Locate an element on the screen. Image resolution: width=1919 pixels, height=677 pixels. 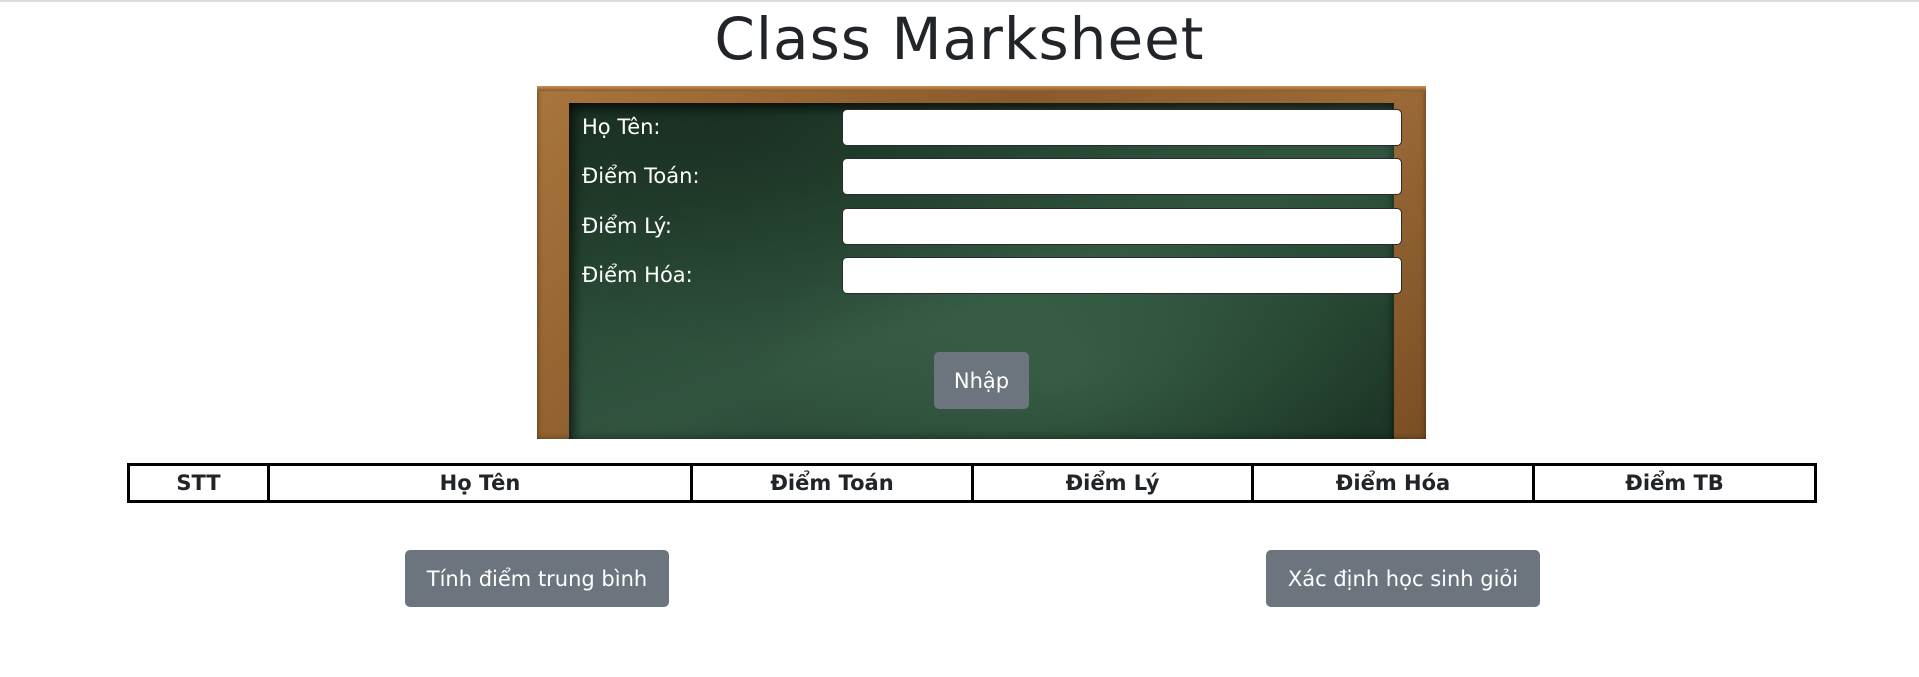
column-header-physics: Điểm Lý is located at coordinates (1112, 483).